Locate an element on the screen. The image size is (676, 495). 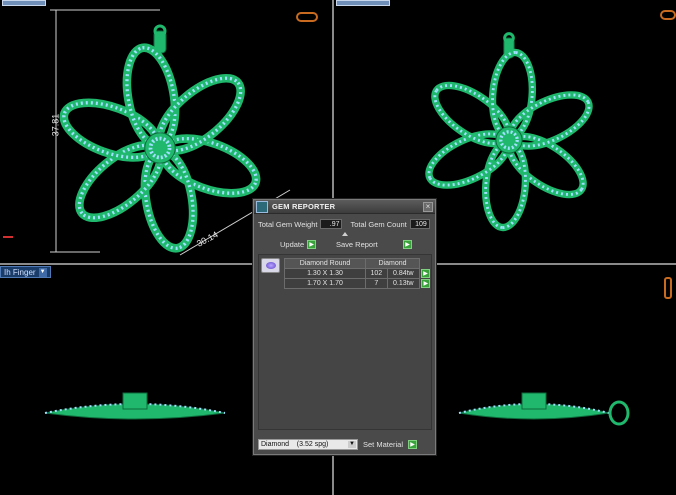
table-row: 1.70 X 1.70 7 0.13tw ▶ is located at coordinates (357, 283).